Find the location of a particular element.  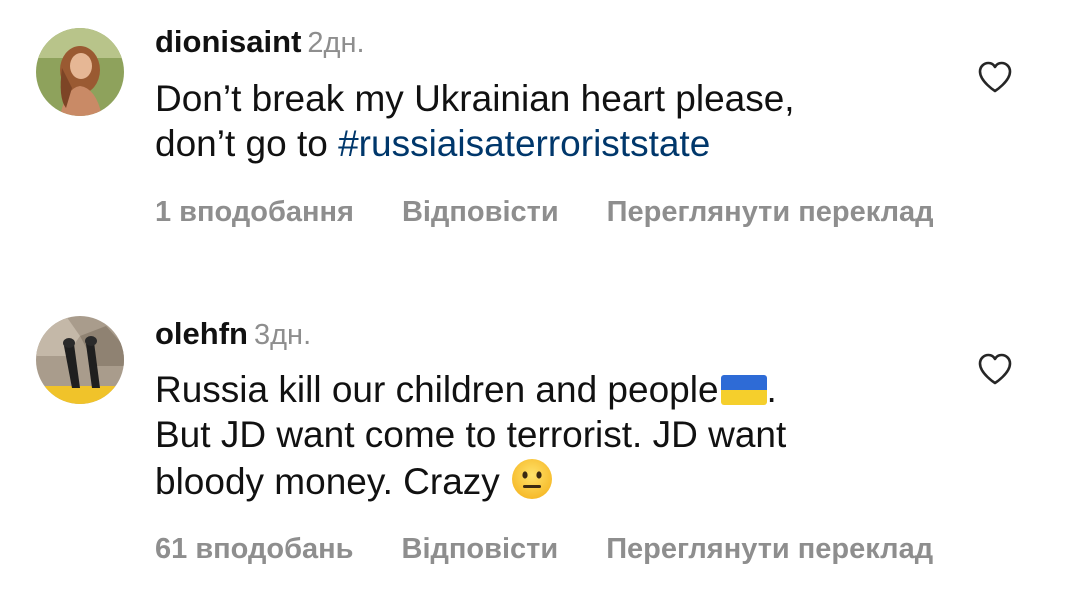

comment-username: olehfn is located at coordinates (201, 333).